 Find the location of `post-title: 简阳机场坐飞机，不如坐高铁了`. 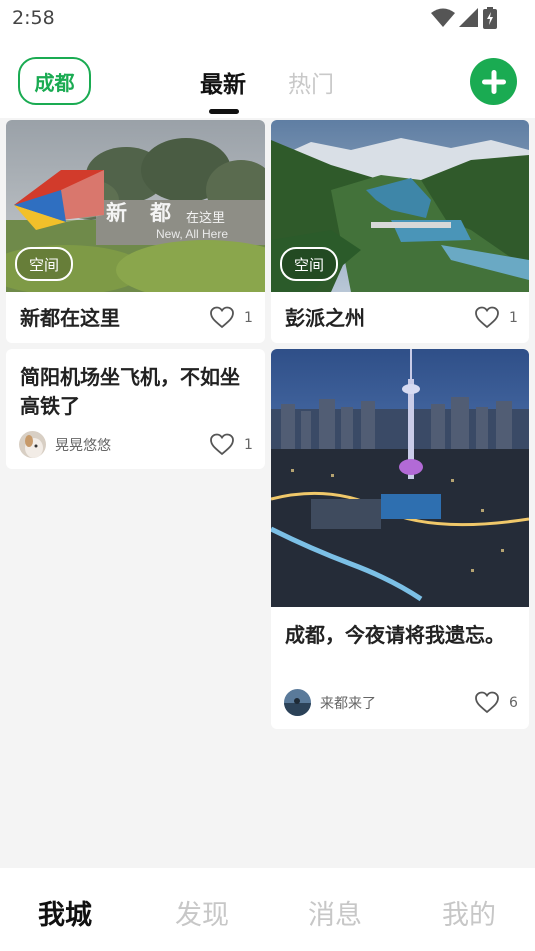

post-title: 简阳机场坐飞机，不如坐高铁了 is located at coordinates (130, 391).